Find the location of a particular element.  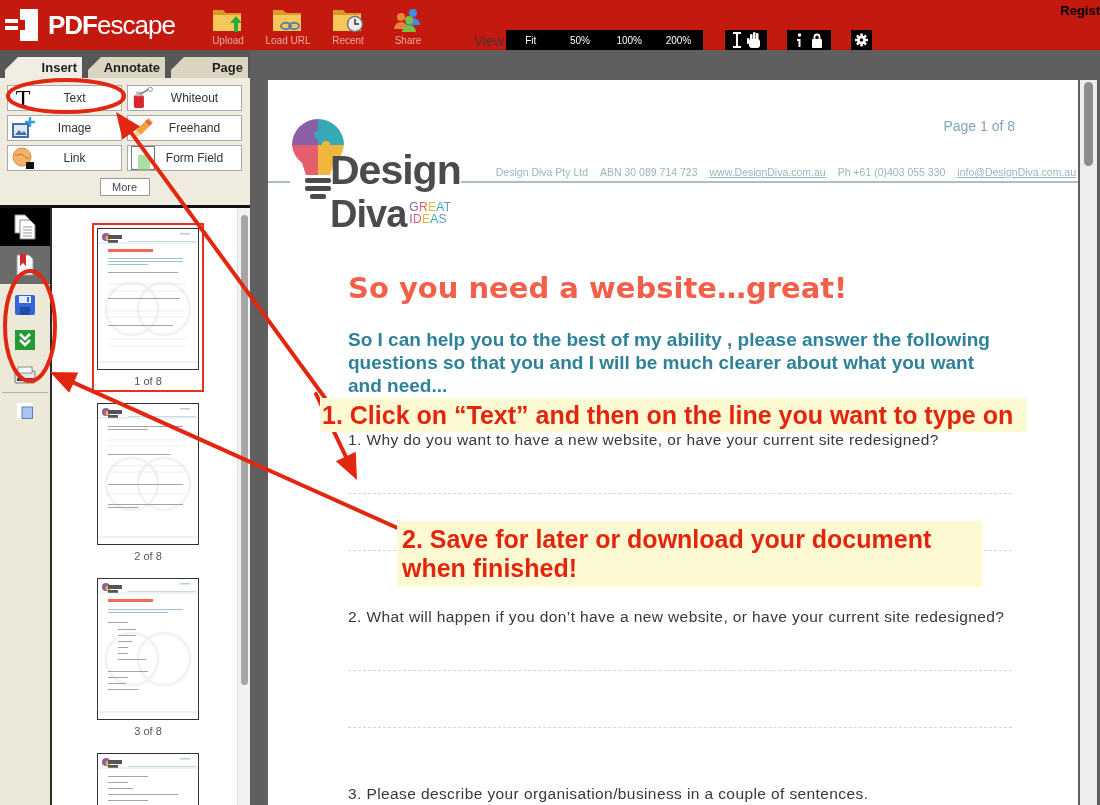

logo-text: Design is located at coordinates (395, 170).